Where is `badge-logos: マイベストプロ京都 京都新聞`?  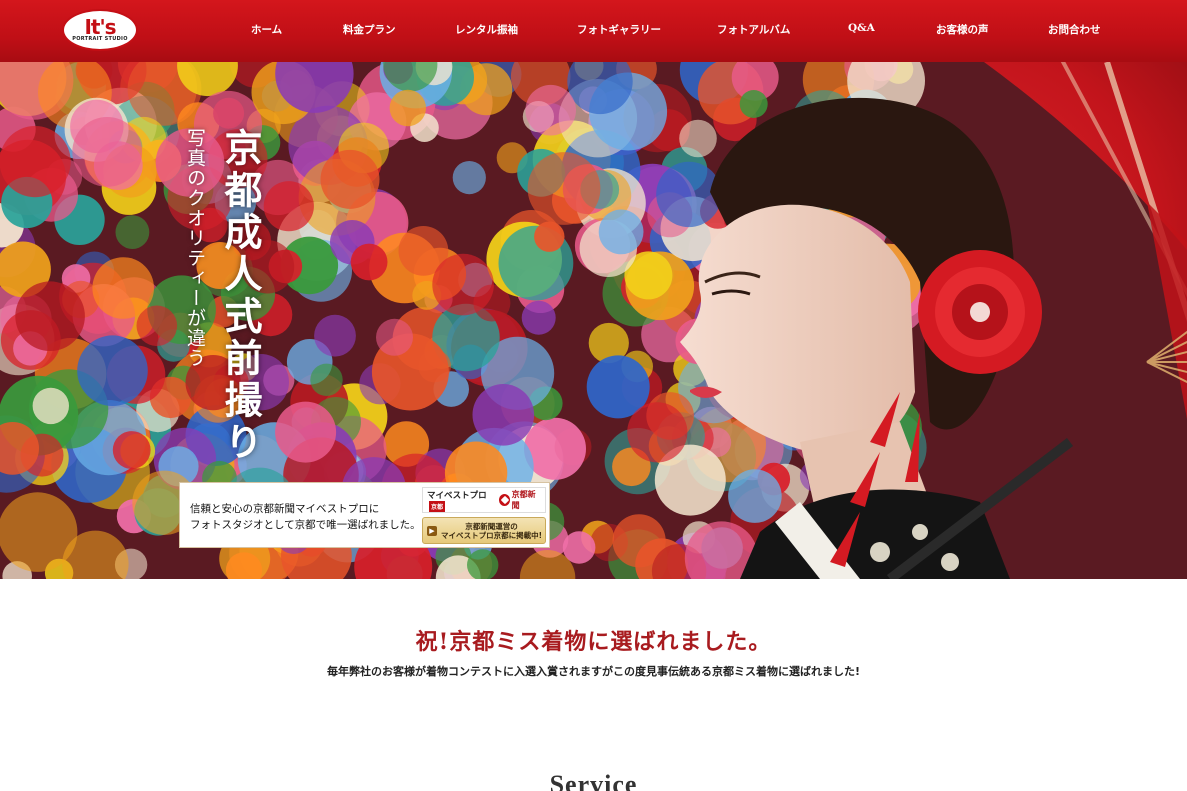
badge-logos: マイベストプロ京都 京都新聞 is located at coordinates (484, 500).